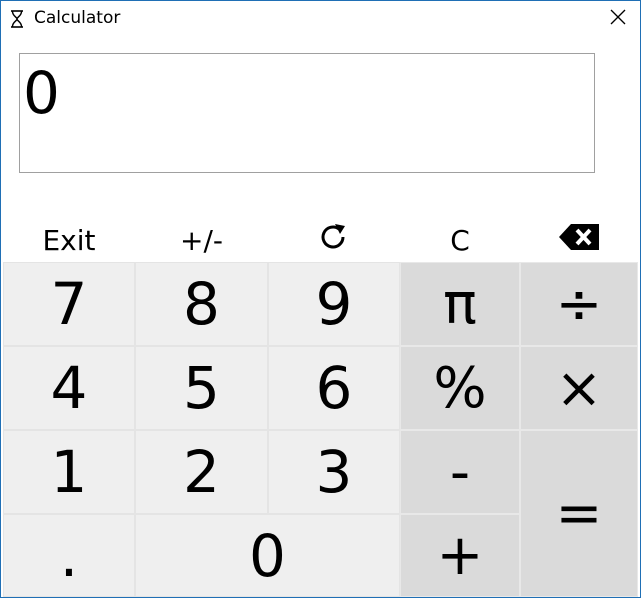  I want to click on divide-label: ÷, so click(579, 304).